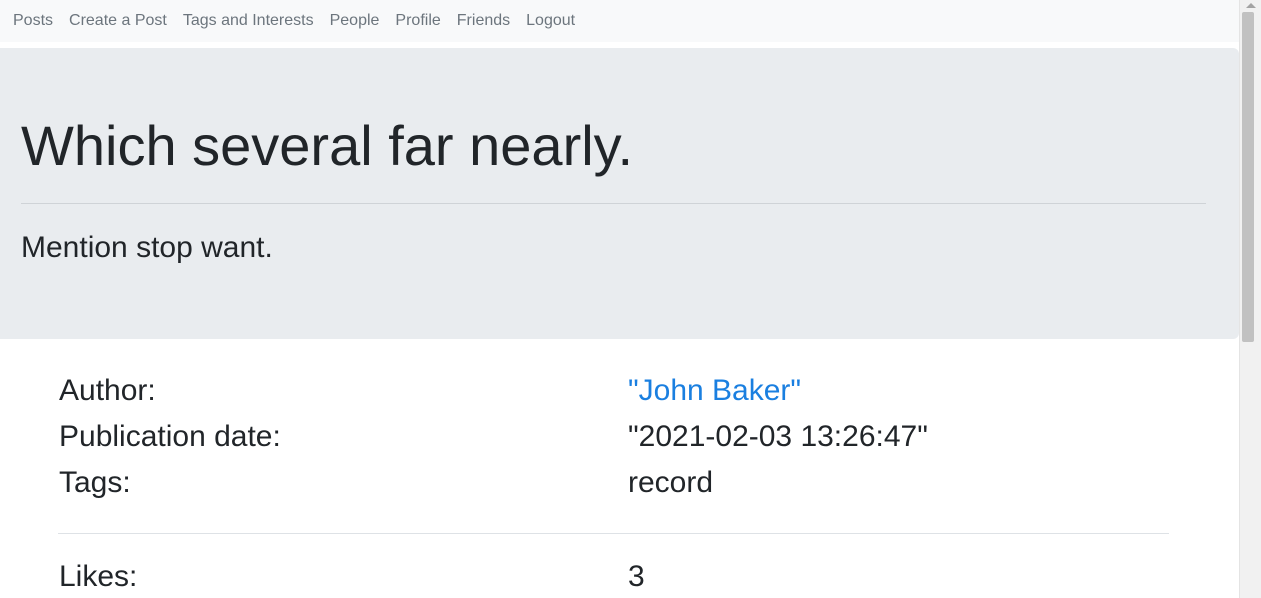  What do you see at coordinates (550, 21) in the screenshot?
I see `nav-logout-link: Logout` at bounding box center [550, 21].